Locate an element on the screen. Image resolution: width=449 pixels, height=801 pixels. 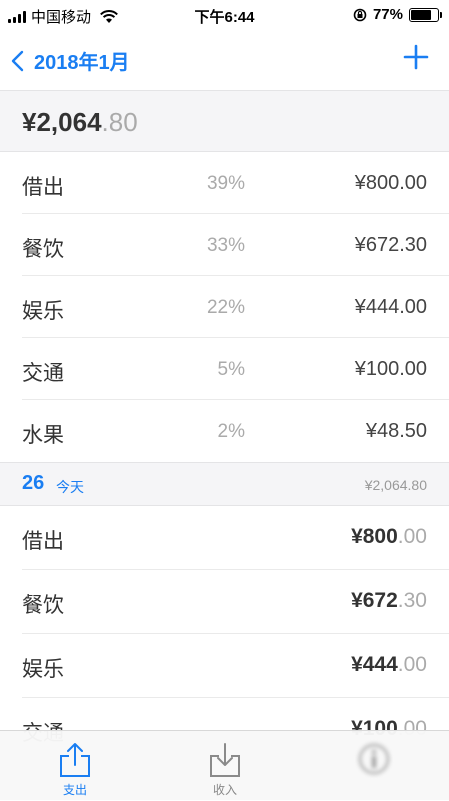
entry-amount-decimal: .30 is located at coordinates (412, 600).